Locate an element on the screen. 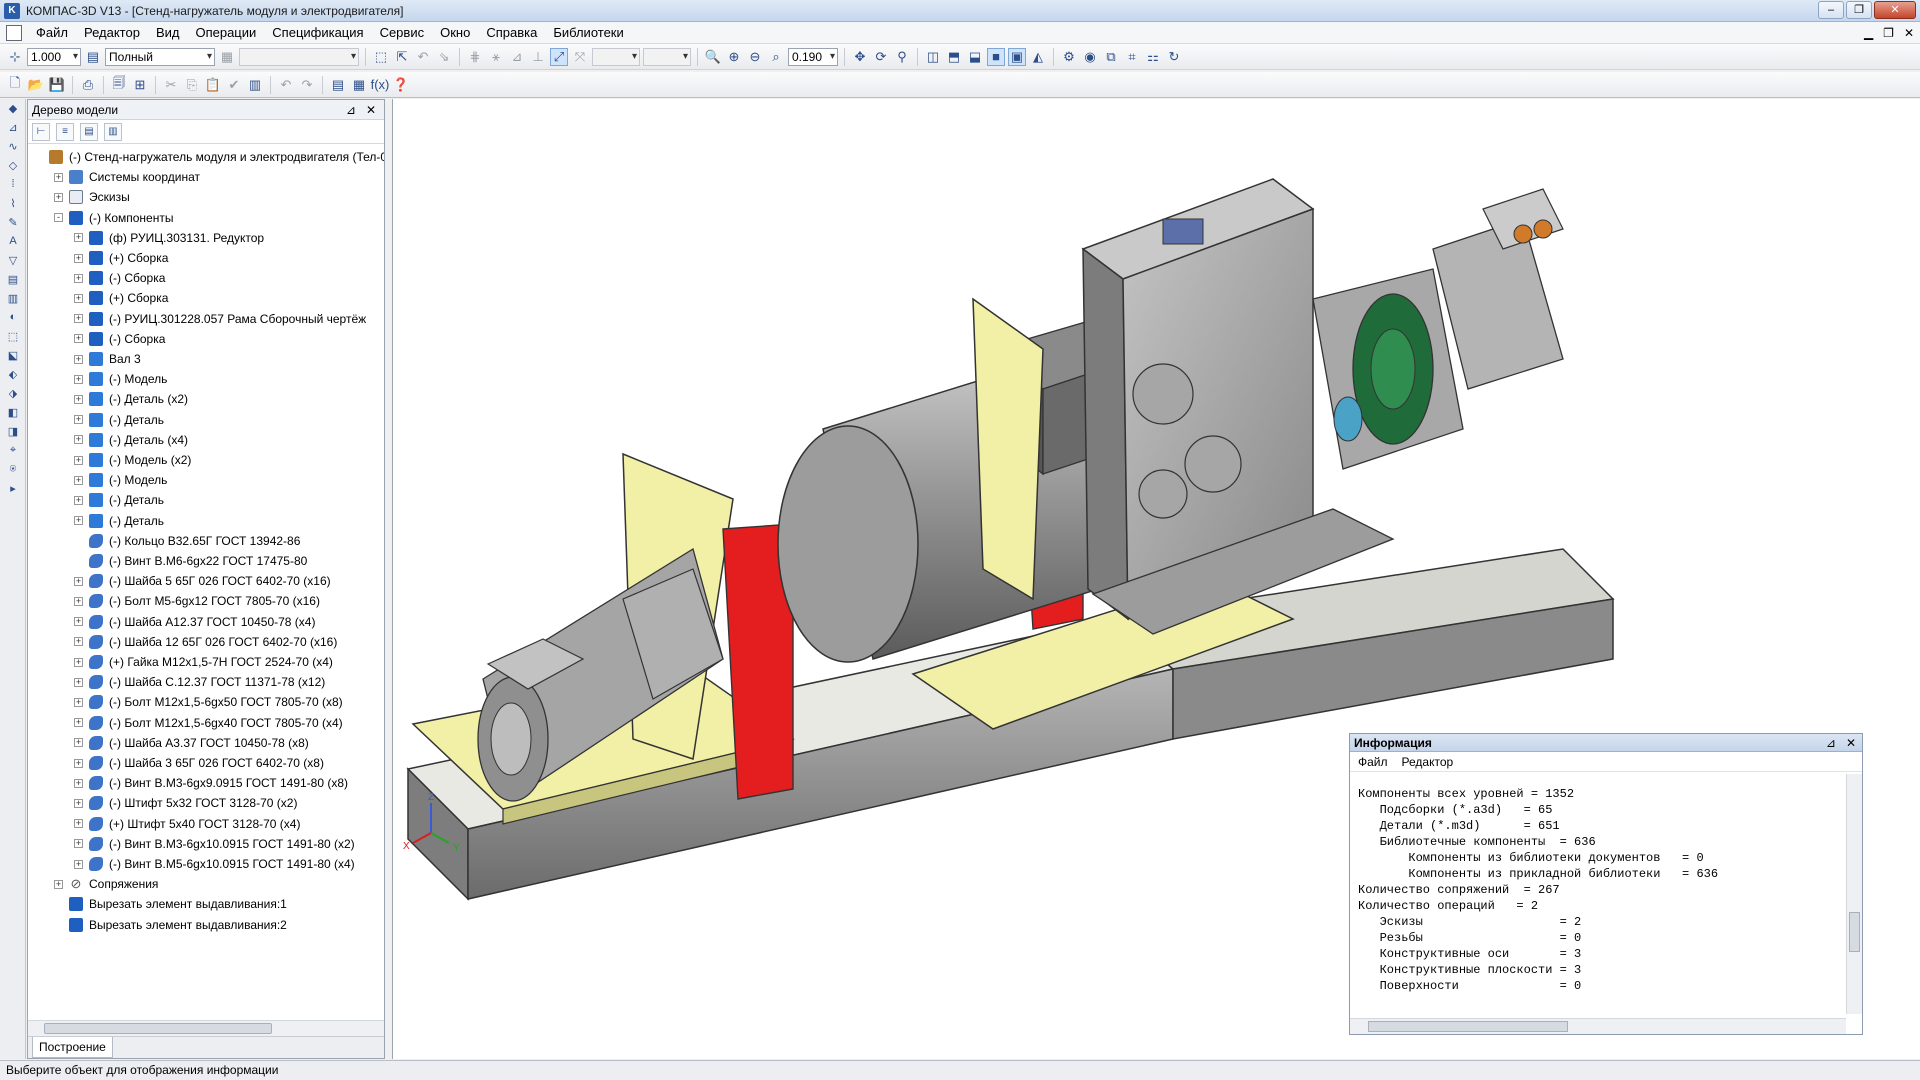  tree-row: + (-) Модель (x2) is located at coordinates (132, 460).